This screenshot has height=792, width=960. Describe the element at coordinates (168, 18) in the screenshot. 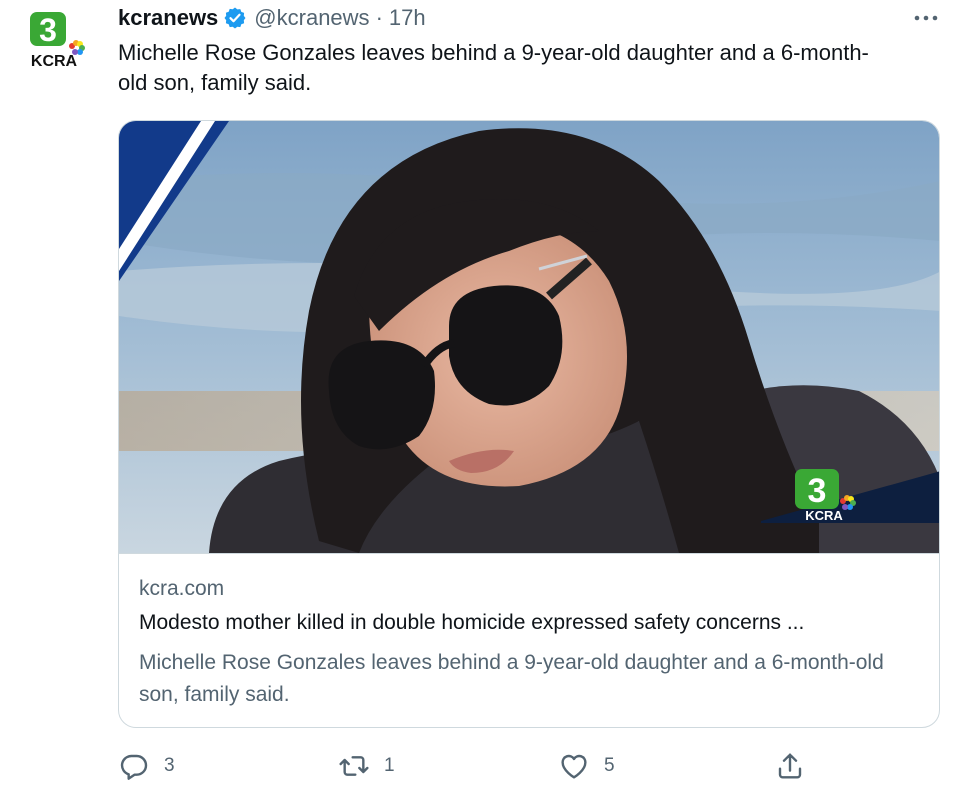

I see `display-name: kcranews` at that location.